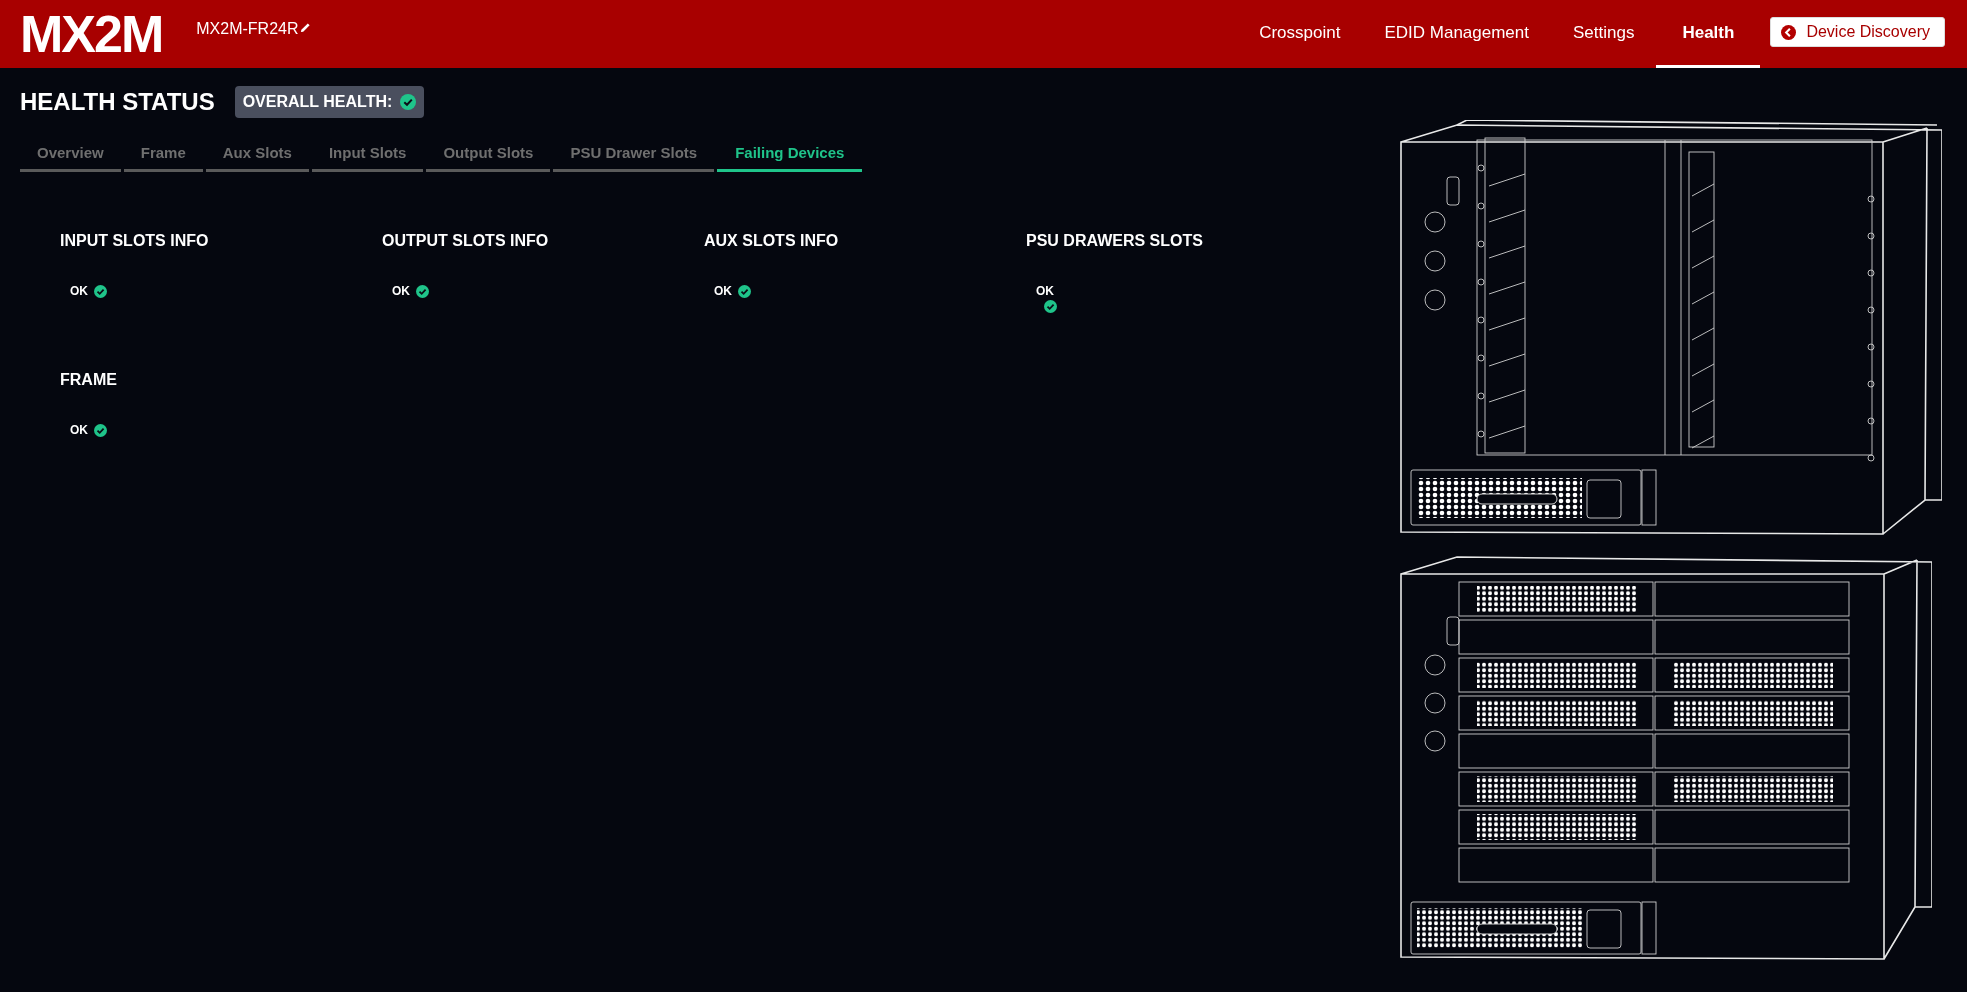 The image size is (1967, 992). I want to click on tab: Frame, so click(163, 156).